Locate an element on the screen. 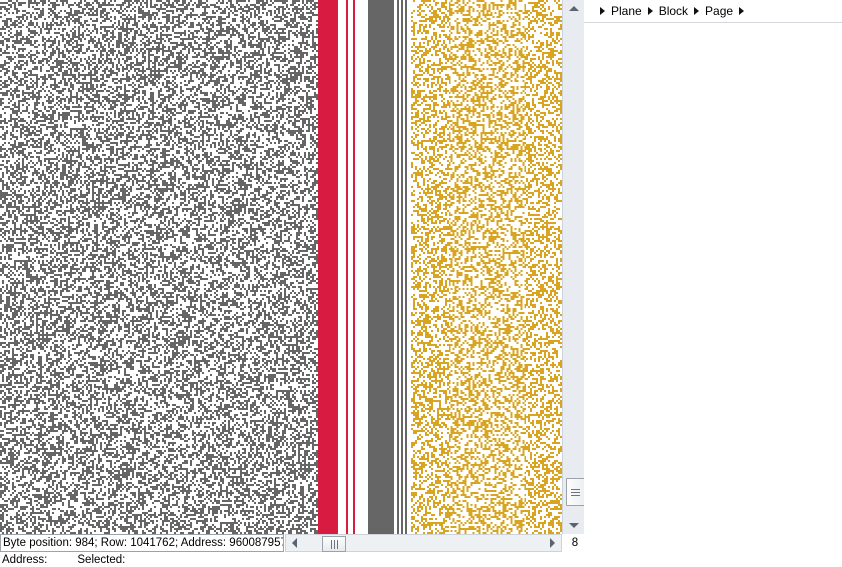 The height and width of the screenshot is (567, 842). scroll-left-button is located at coordinates (294, 543).